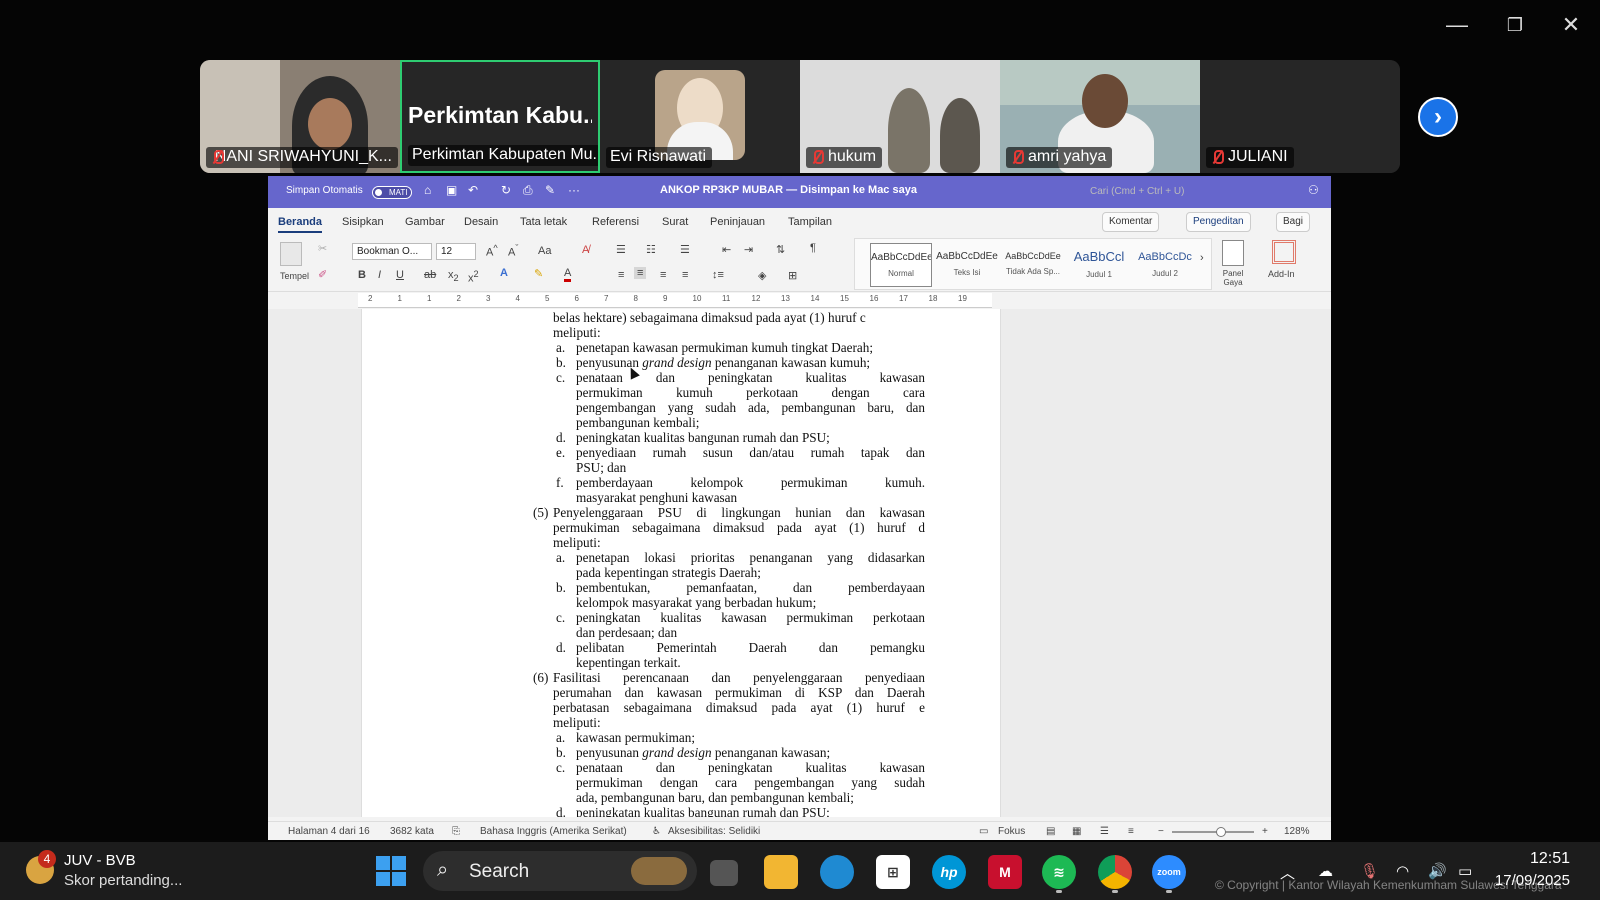 The height and width of the screenshot is (900, 1600). I want to click on style-judul-1: AaBbCcl Judul 1, so click(1099, 265).